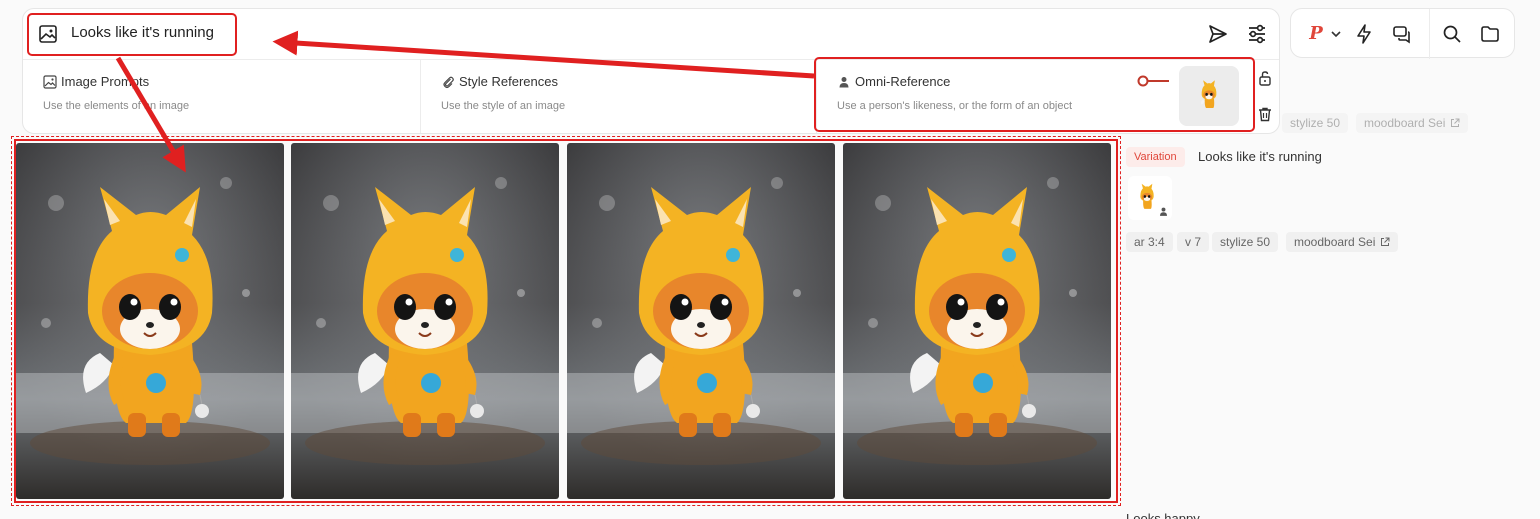 The width and height of the screenshot is (1540, 519). What do you see at coordinates (508, 81) in the screenshot?
I see `ref-title: Style References` at bounding box center [508, 81].